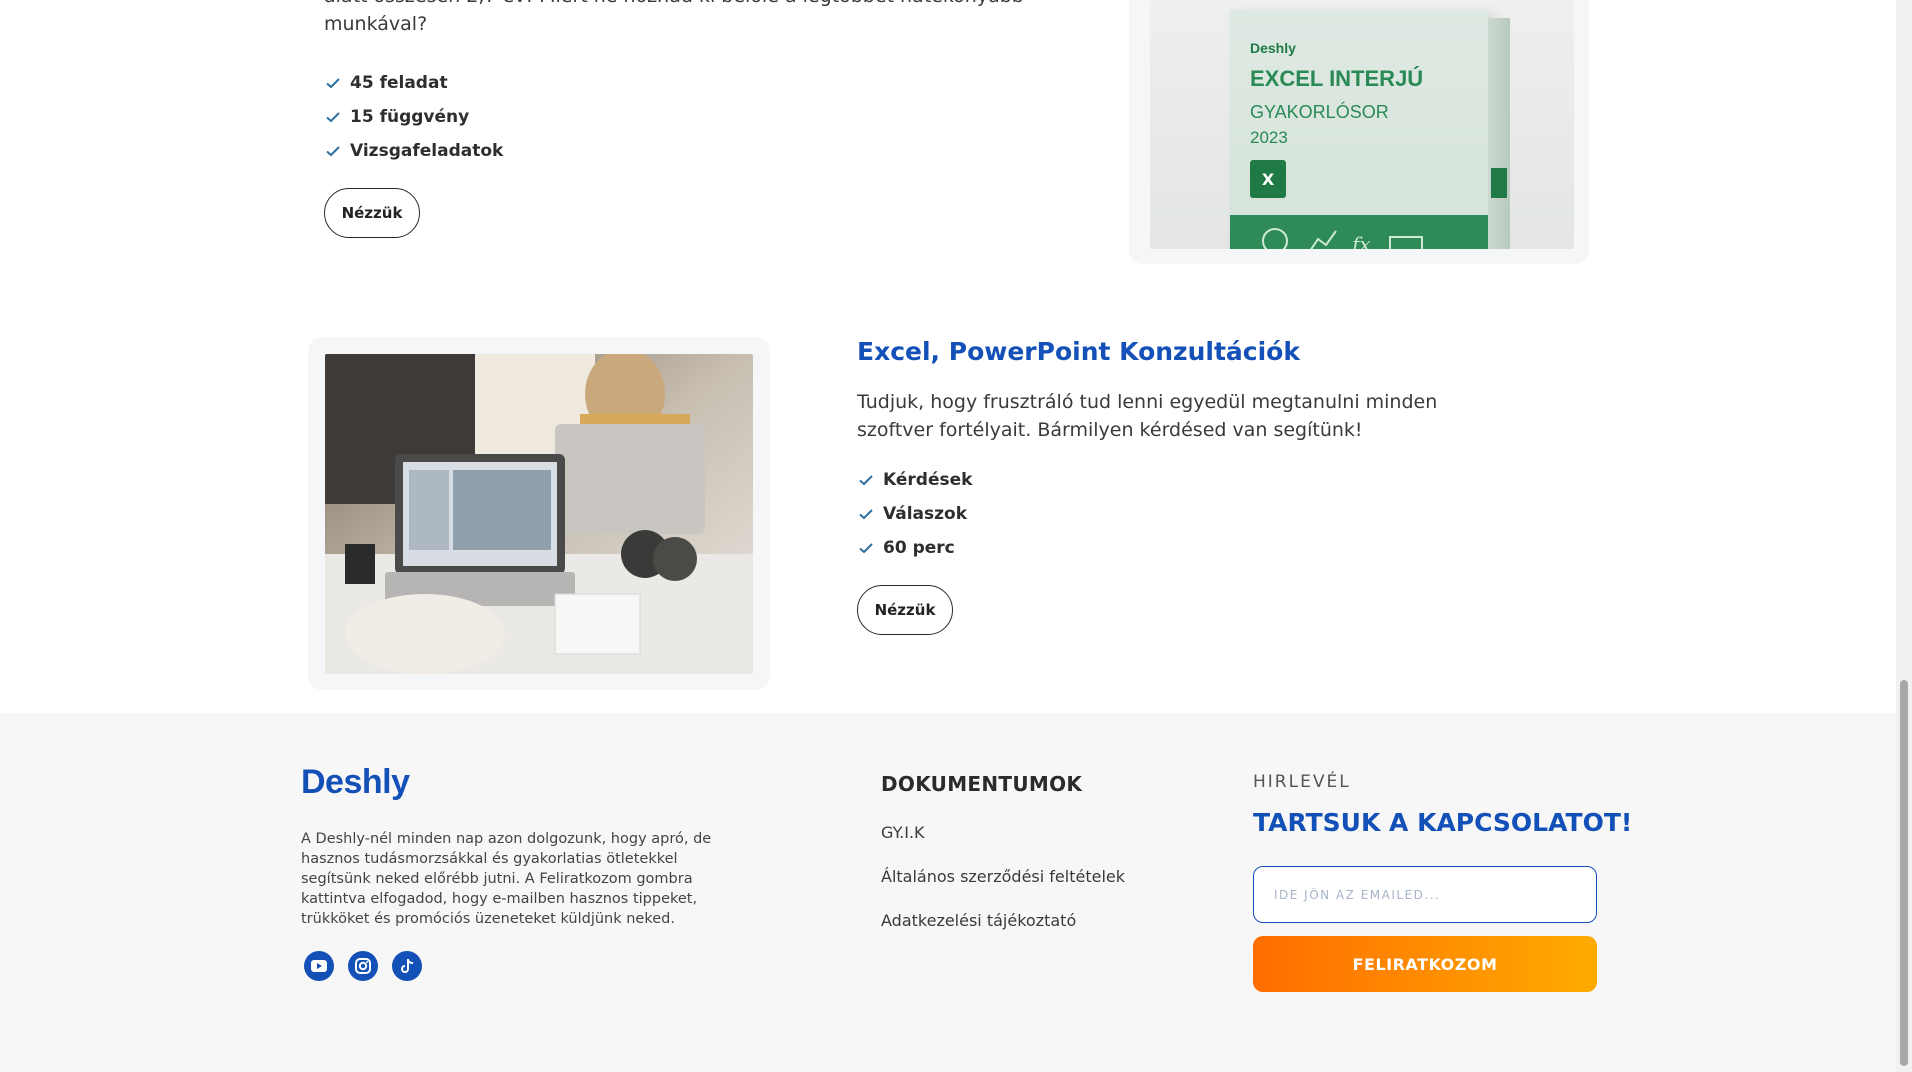  I want to click on box-title: EXCEL INTERJÚ, so click(1337, 78).